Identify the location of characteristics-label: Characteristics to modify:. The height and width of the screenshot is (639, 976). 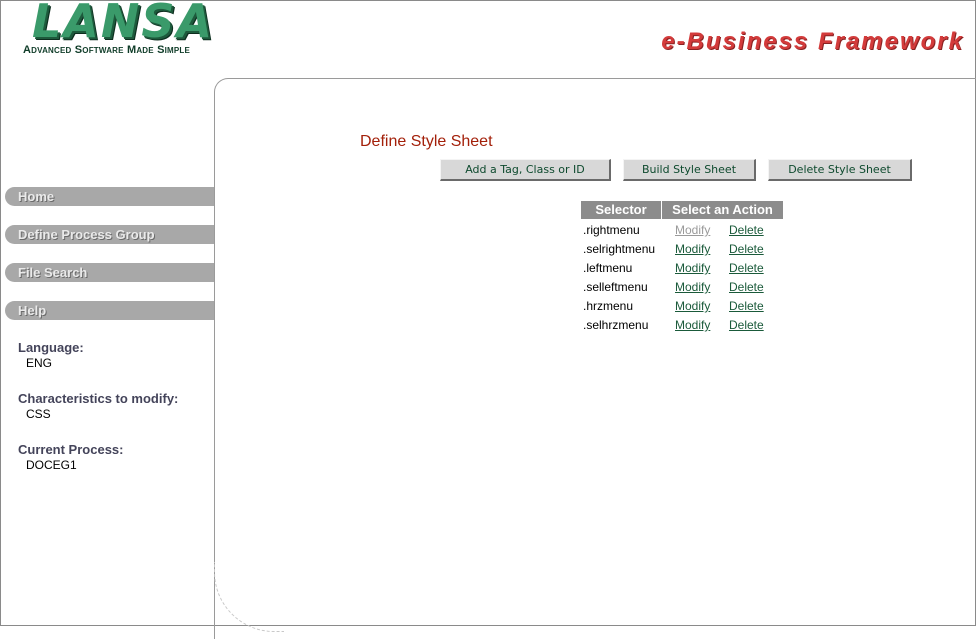
(98, 398).